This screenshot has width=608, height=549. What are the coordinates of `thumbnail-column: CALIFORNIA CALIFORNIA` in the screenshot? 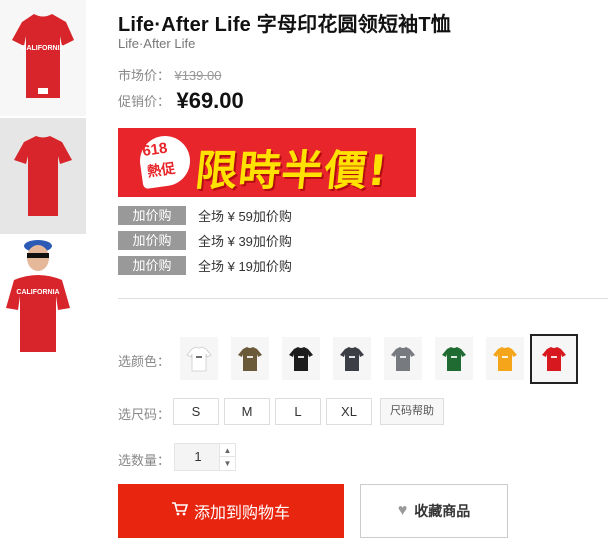 It's located at (43, 177).